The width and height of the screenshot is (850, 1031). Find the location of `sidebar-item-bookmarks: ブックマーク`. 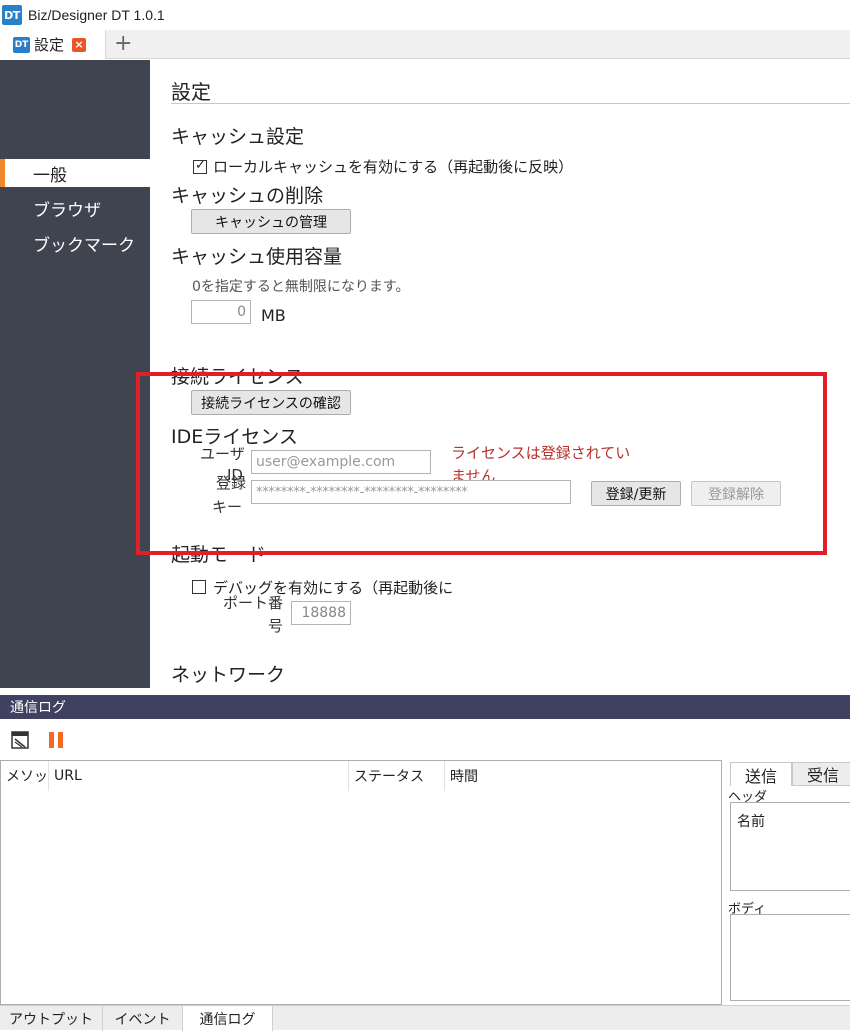

sidebar-item-bookmarks: ブックマーク is located at coordinates (75, 243).